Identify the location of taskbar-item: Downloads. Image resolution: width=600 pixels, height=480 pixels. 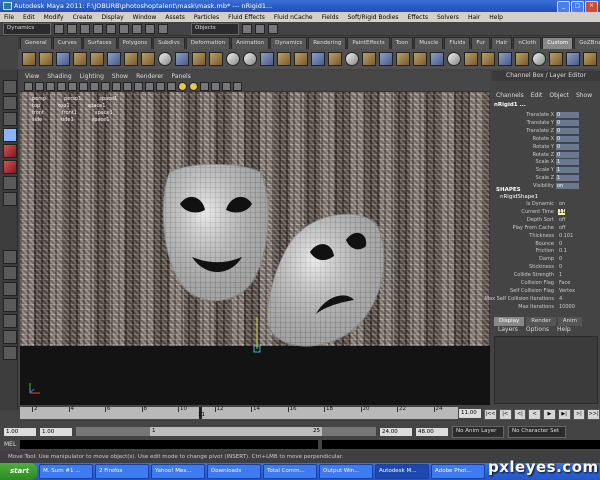
(234, 471).